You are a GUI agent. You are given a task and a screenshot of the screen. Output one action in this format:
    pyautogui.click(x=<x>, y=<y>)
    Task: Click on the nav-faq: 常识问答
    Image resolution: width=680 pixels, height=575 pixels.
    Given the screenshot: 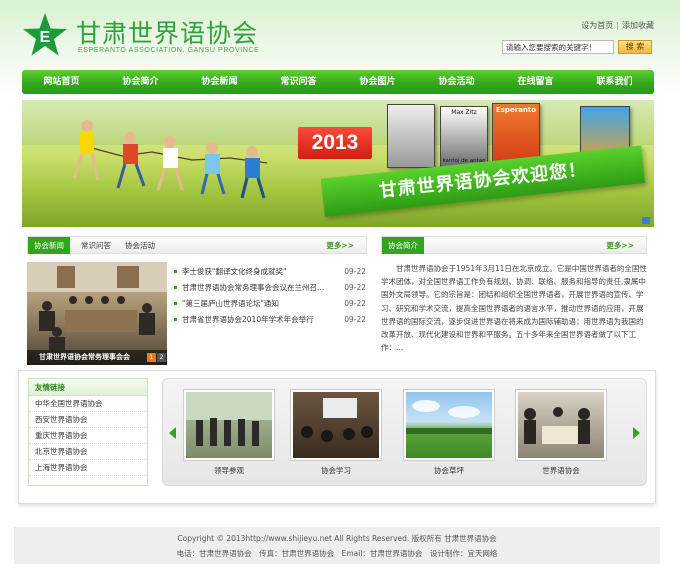 What is the action you would take?
    pyautogui.click(x=298, y=82)
    